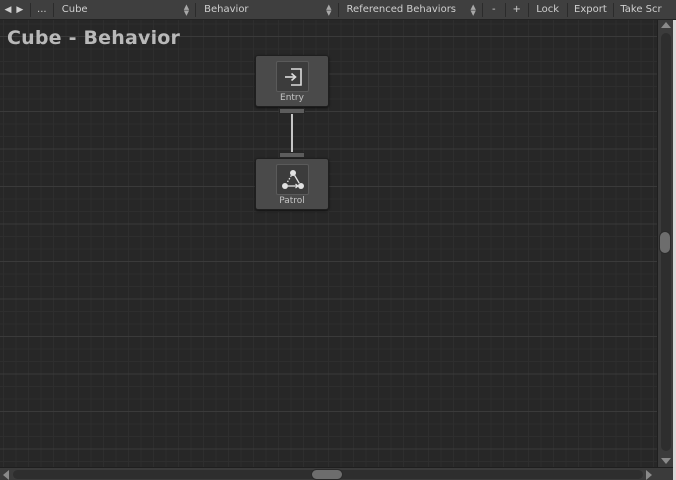 The height and width of the screenshot is (480, 676). Describe the element at coordinates (292, 134) in the screenshot. I see `connection-line` at that location.